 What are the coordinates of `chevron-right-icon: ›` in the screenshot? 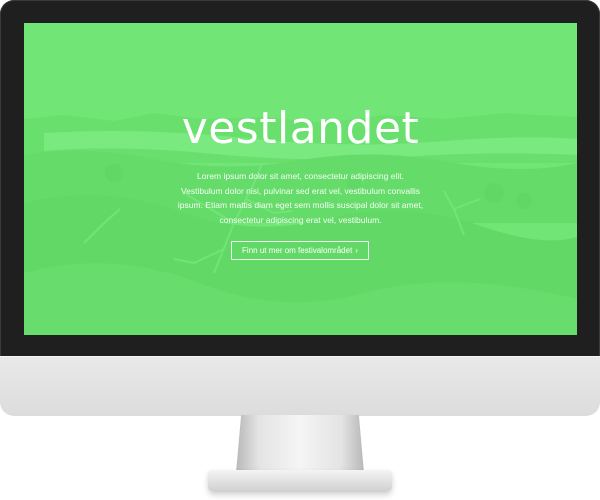 It's located at (356, 250).